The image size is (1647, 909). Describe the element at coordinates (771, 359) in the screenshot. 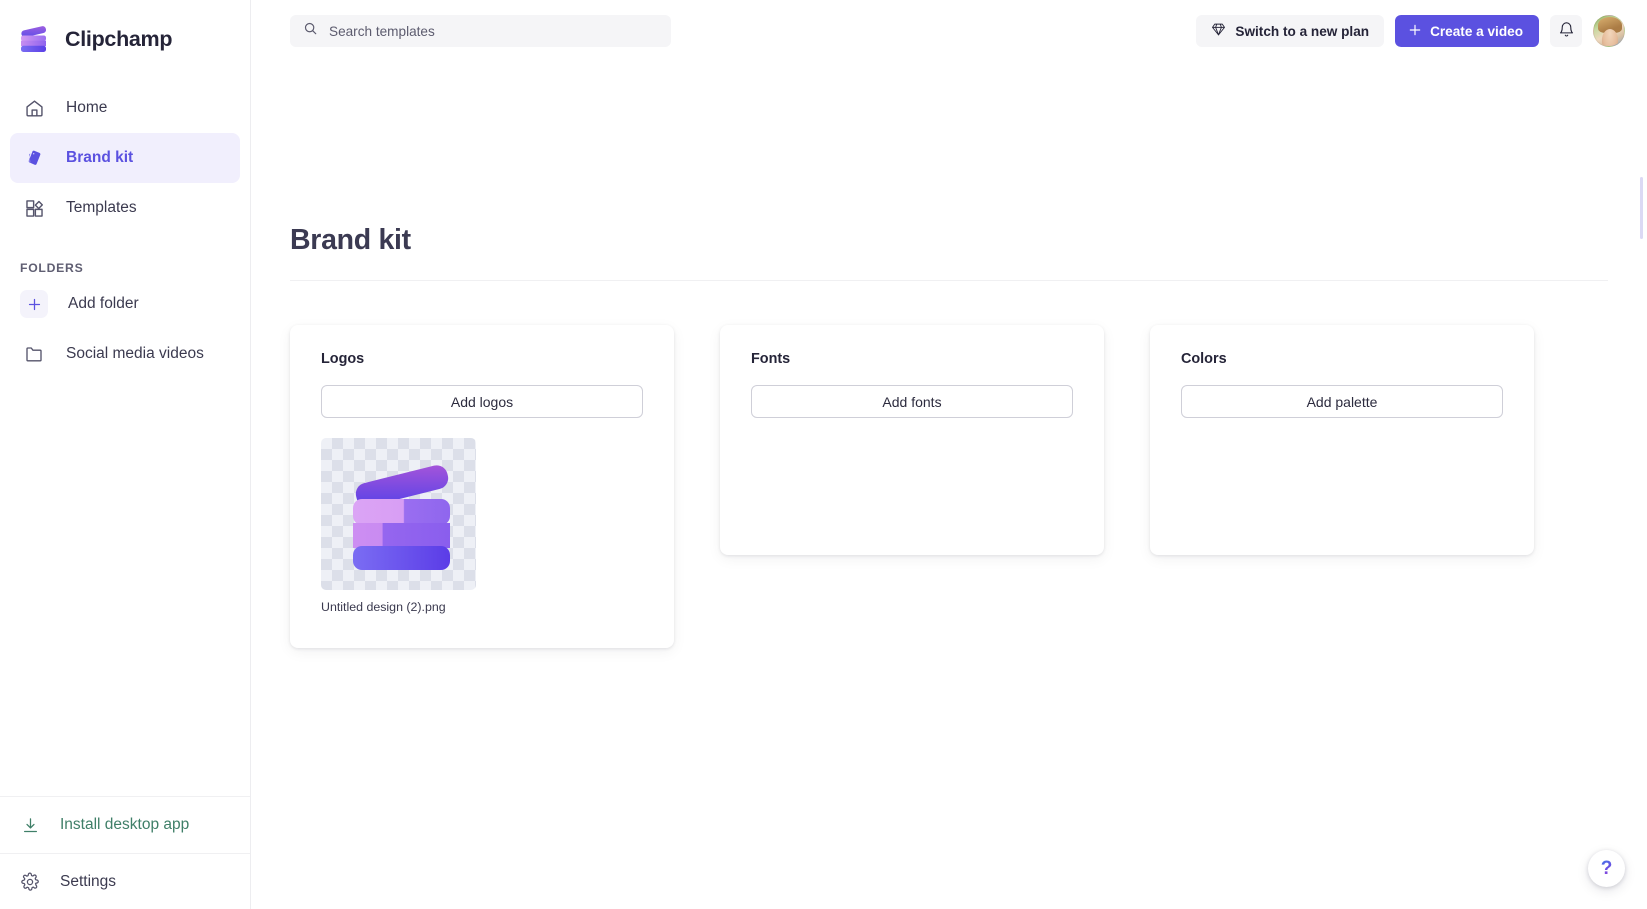

I see `card-title: Fonts` at that location.